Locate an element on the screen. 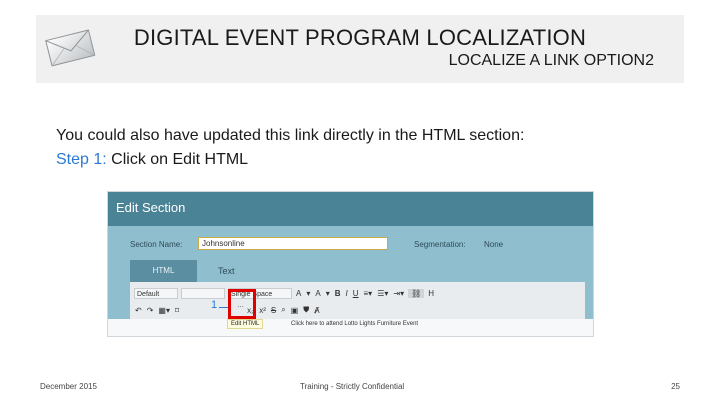 The height and width of the screenshot is (405, 720). step-text: Click on Edit HTML is located at coordinates (177, 159).